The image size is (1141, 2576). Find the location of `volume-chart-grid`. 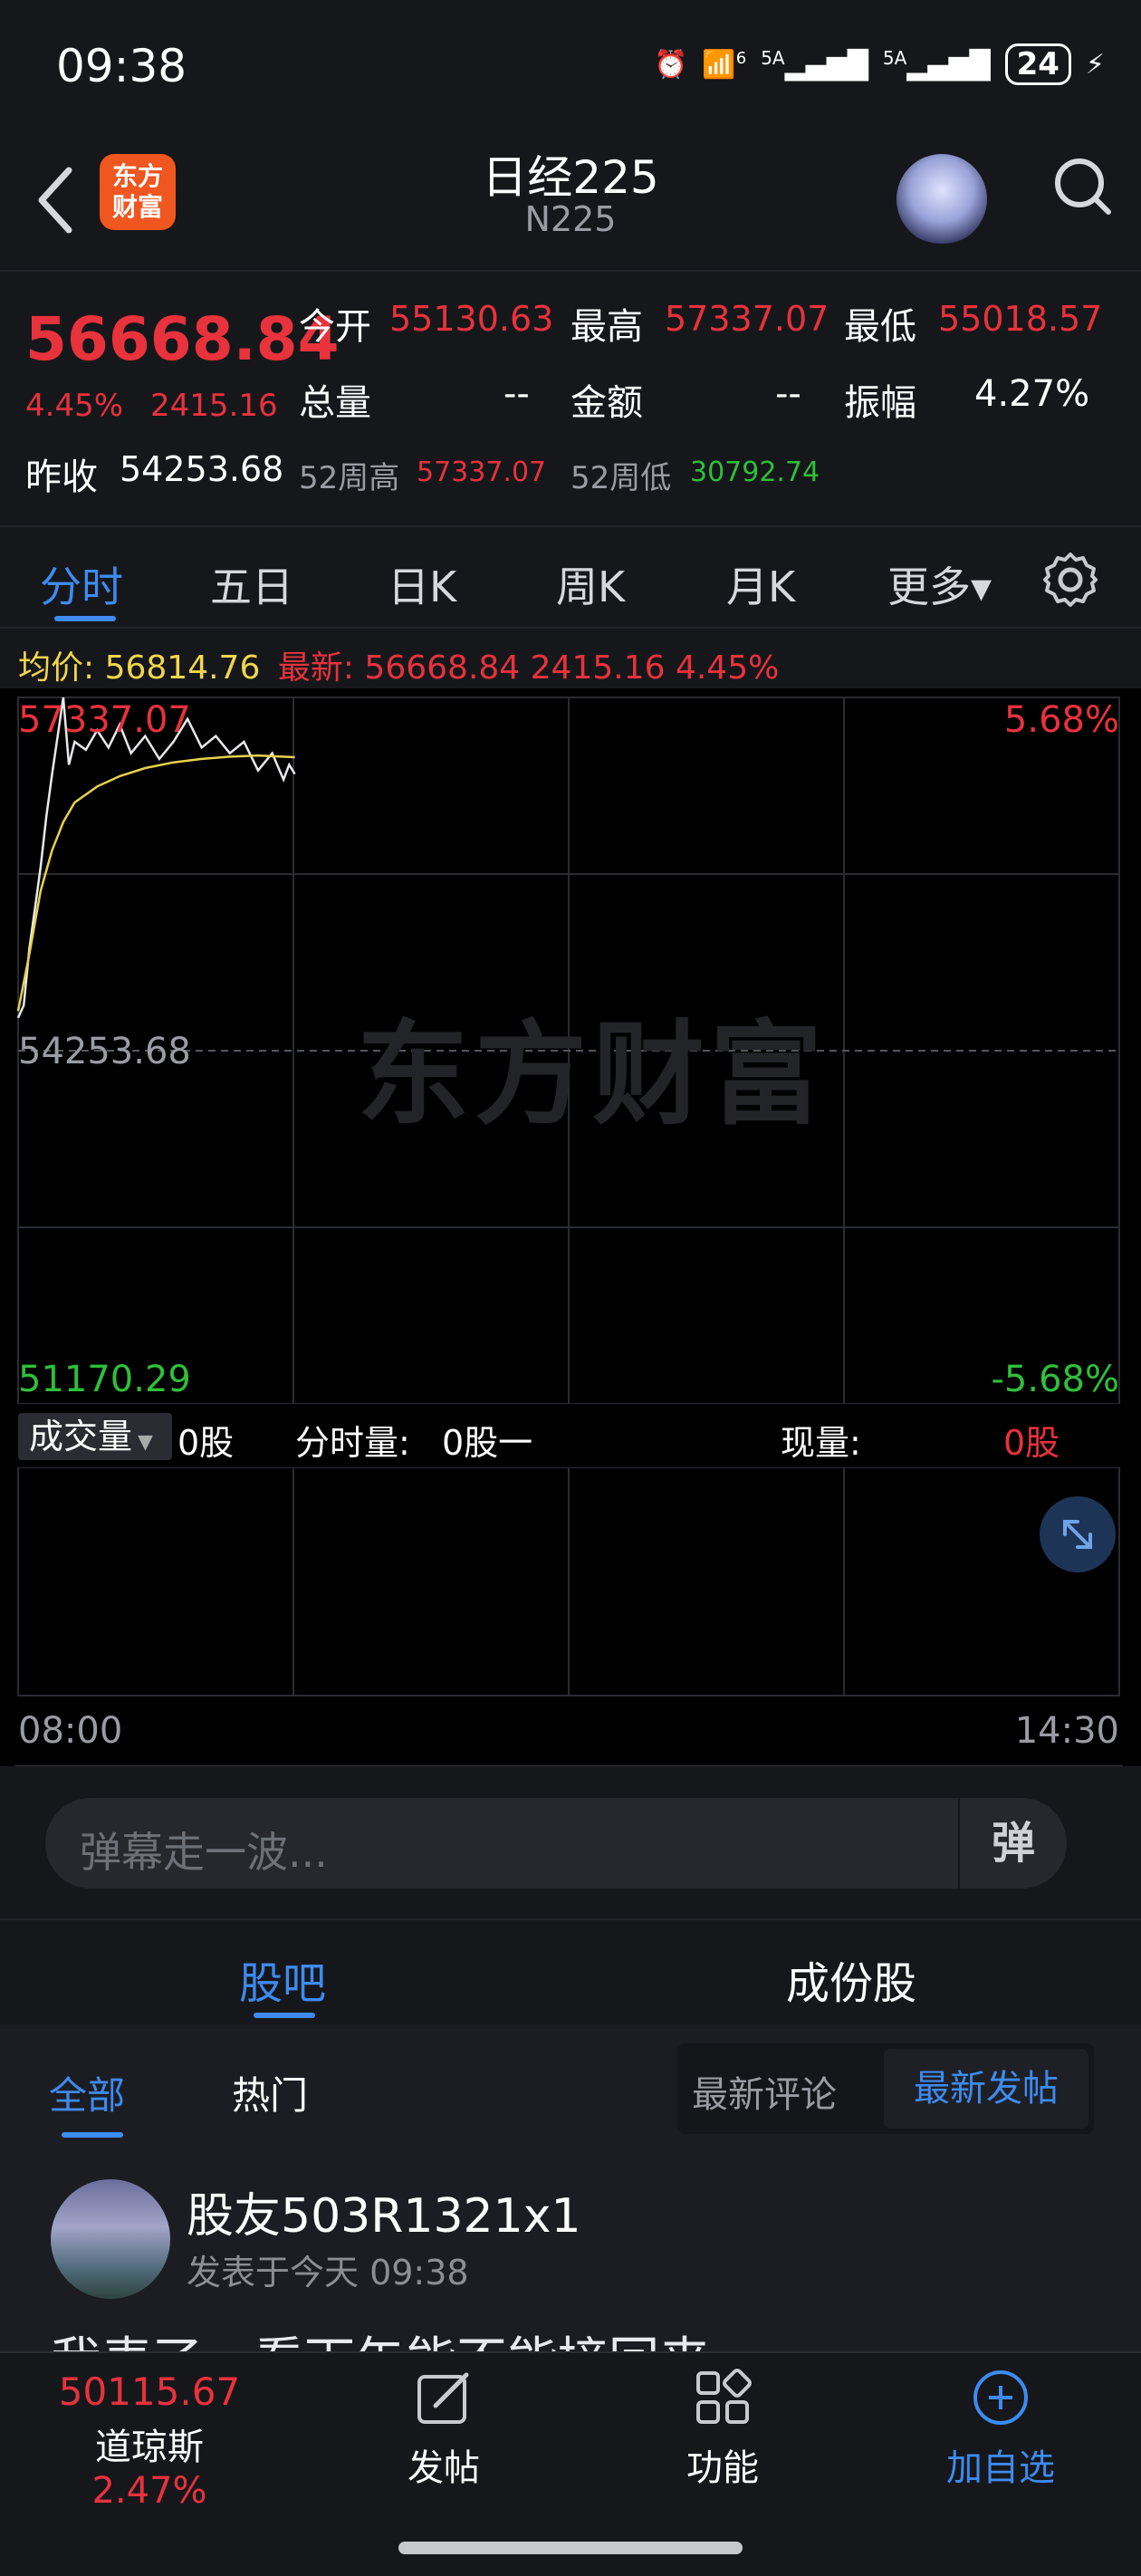

volume-chart-grid is located at coordinates (568, 1616).